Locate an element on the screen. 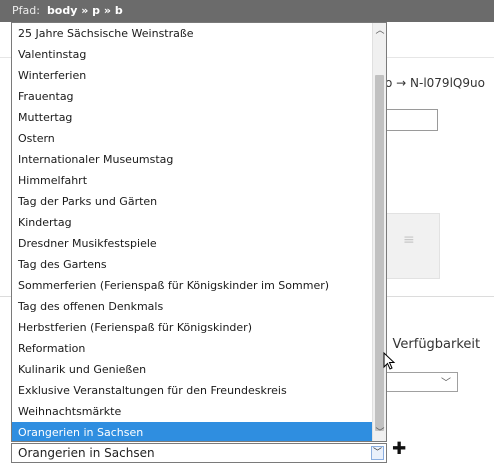 This screenshot has width=494, height=476. dropdown-option: Valentinstag is located at coordinates (192, 54).